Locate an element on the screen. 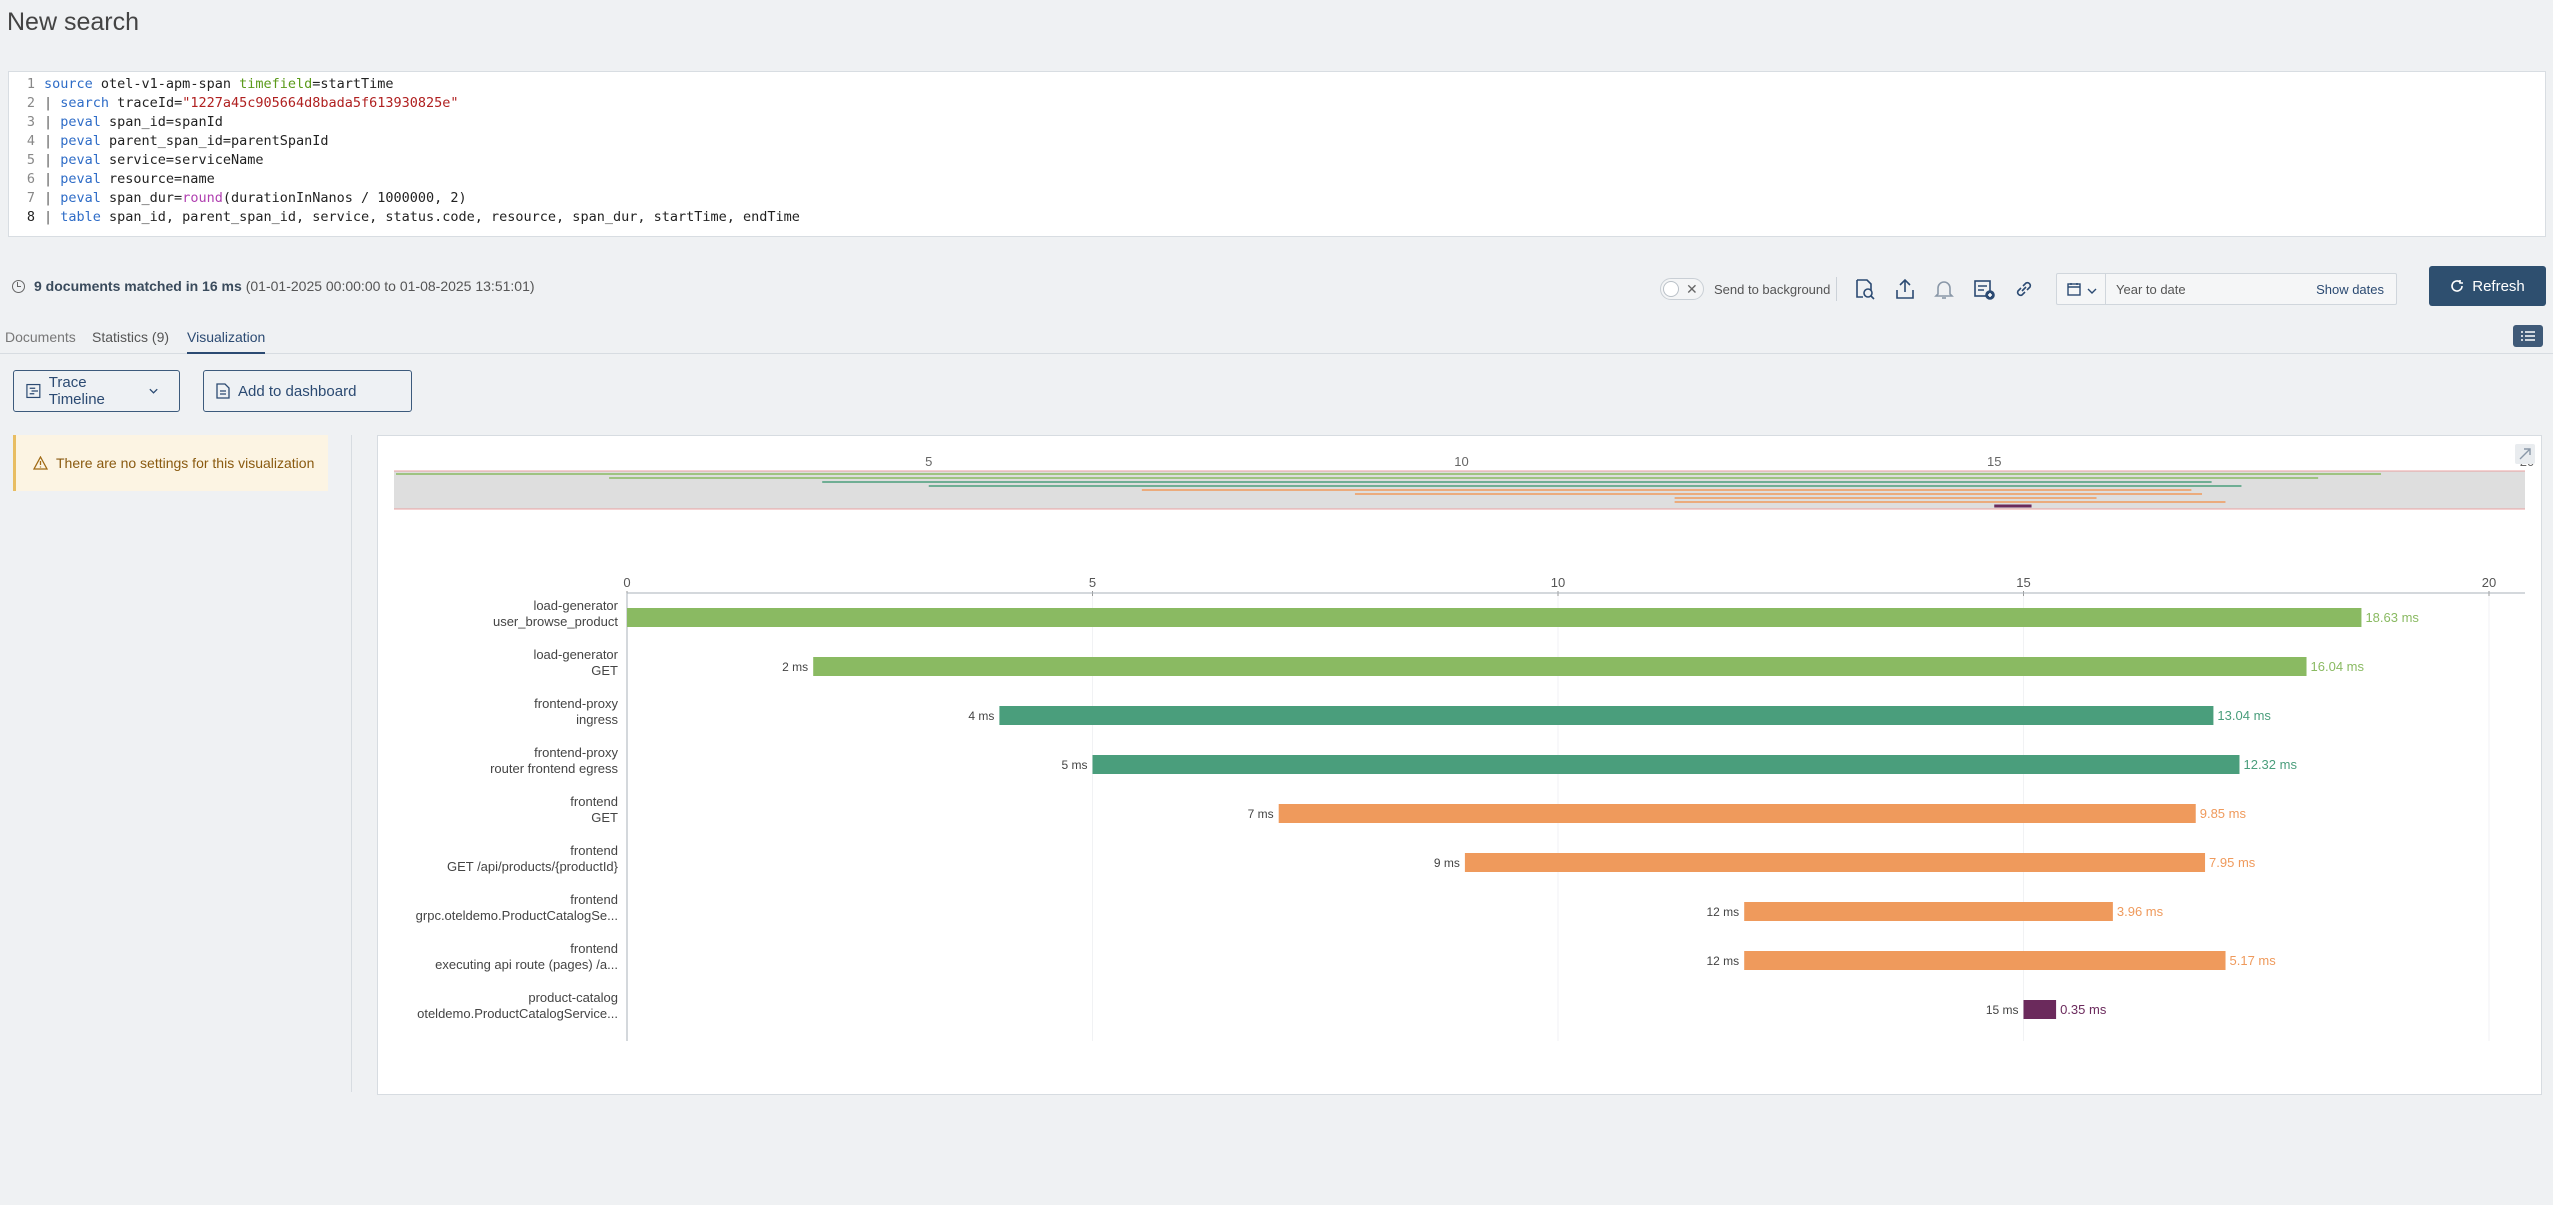  link-icon is located at coordinates (2024, 289).